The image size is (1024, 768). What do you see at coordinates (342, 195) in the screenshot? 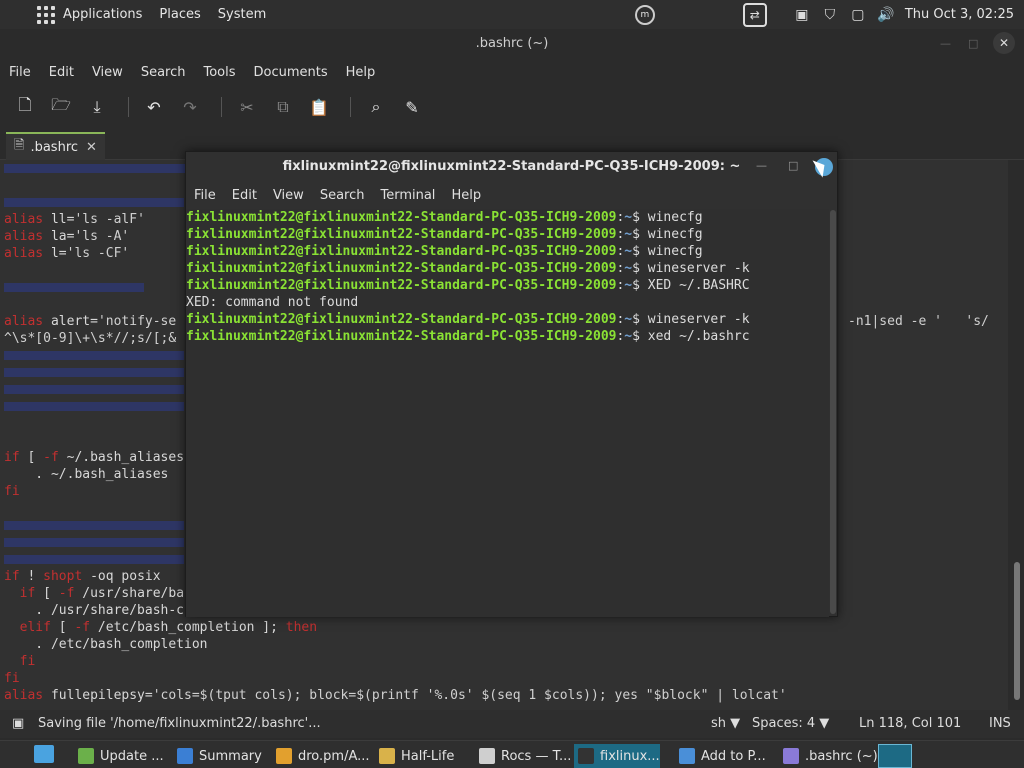
I see `terminal-menu-search: Search` at bounding box center [342, 195].